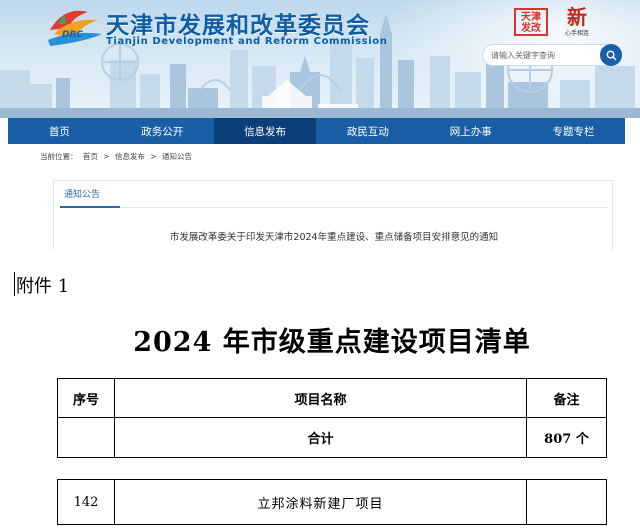 The height and width of the screenshot is (528, 640). I want to click on logo-text: DRC, so click(73, 35).